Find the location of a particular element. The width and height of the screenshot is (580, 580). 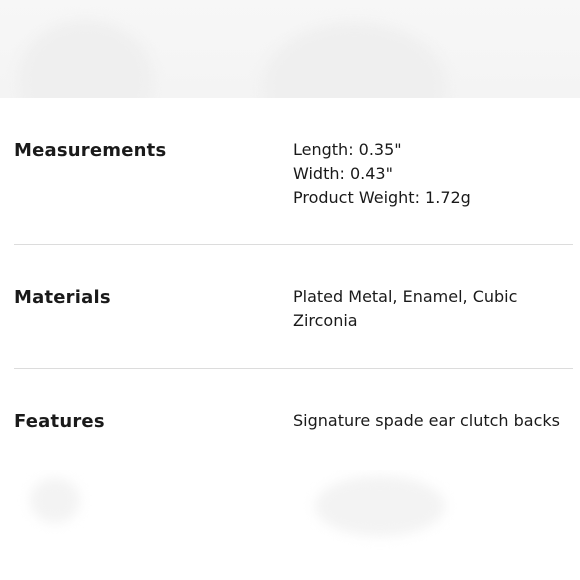

spec-value-features: Signature spade ear clutch backs is located at coordinates (427, 420).